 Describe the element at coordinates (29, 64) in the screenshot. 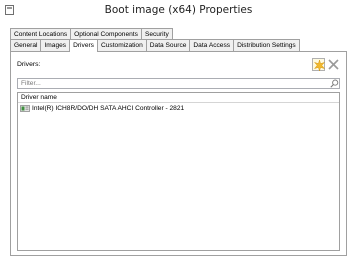

I see `drivers-label: Drivers:` at that location.